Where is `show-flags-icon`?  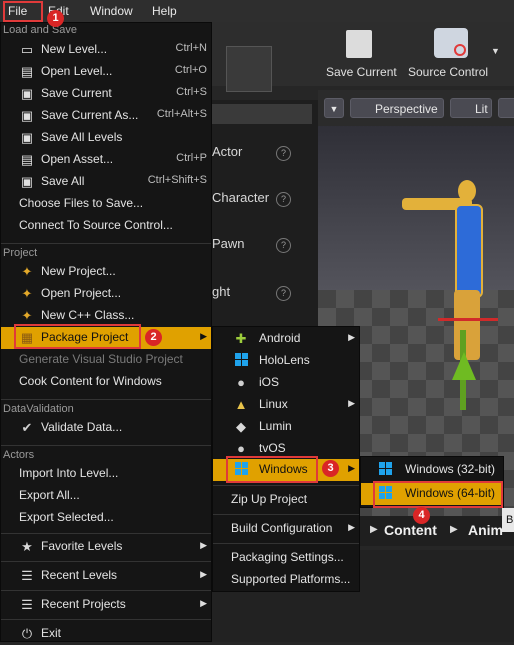
show-flags-icon is located at coordinates (506, 108).